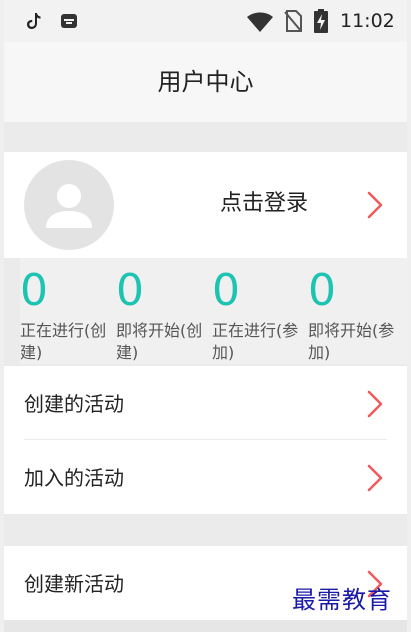 This screenshot has width=411, height=632. Describe the element at coordinates (74, 584) in the screenshot. I see `menu-item-label: 创建新活动` at that location.